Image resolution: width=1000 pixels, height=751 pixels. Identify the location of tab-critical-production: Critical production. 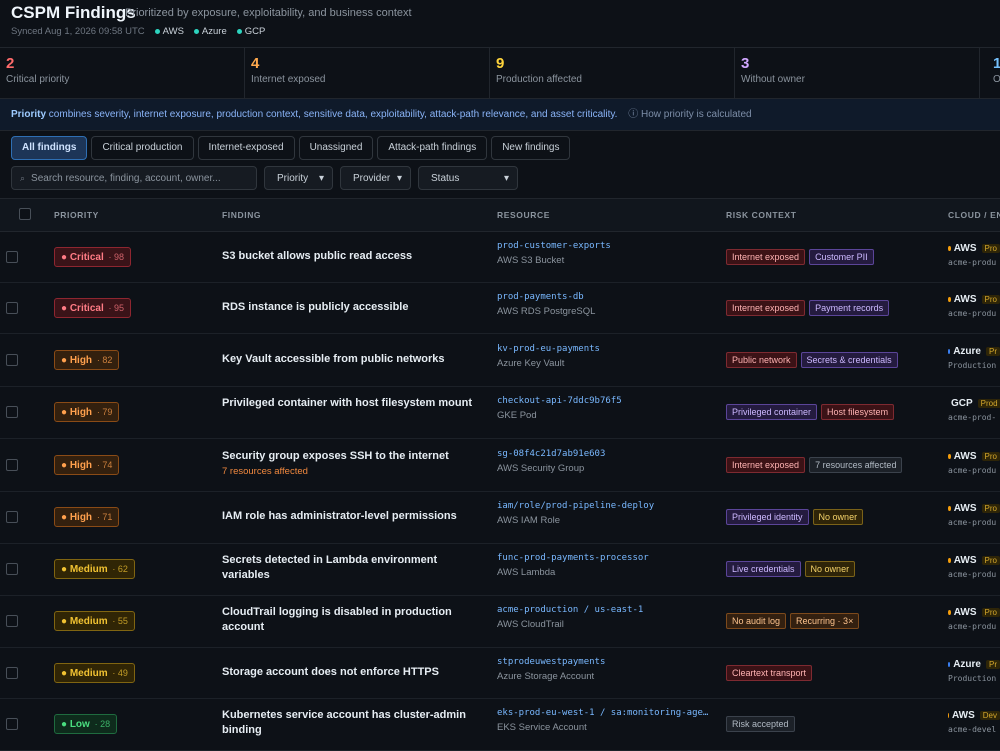
(142, 148).